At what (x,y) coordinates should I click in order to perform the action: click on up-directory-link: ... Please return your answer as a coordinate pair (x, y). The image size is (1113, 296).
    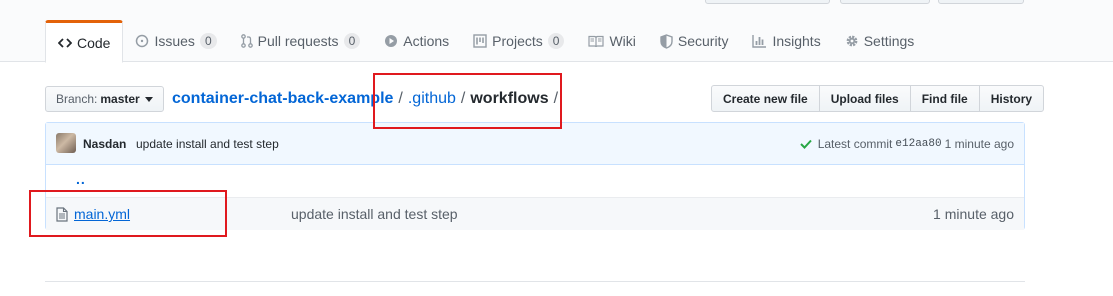
    Looking at the image, I should click on (81, 179).